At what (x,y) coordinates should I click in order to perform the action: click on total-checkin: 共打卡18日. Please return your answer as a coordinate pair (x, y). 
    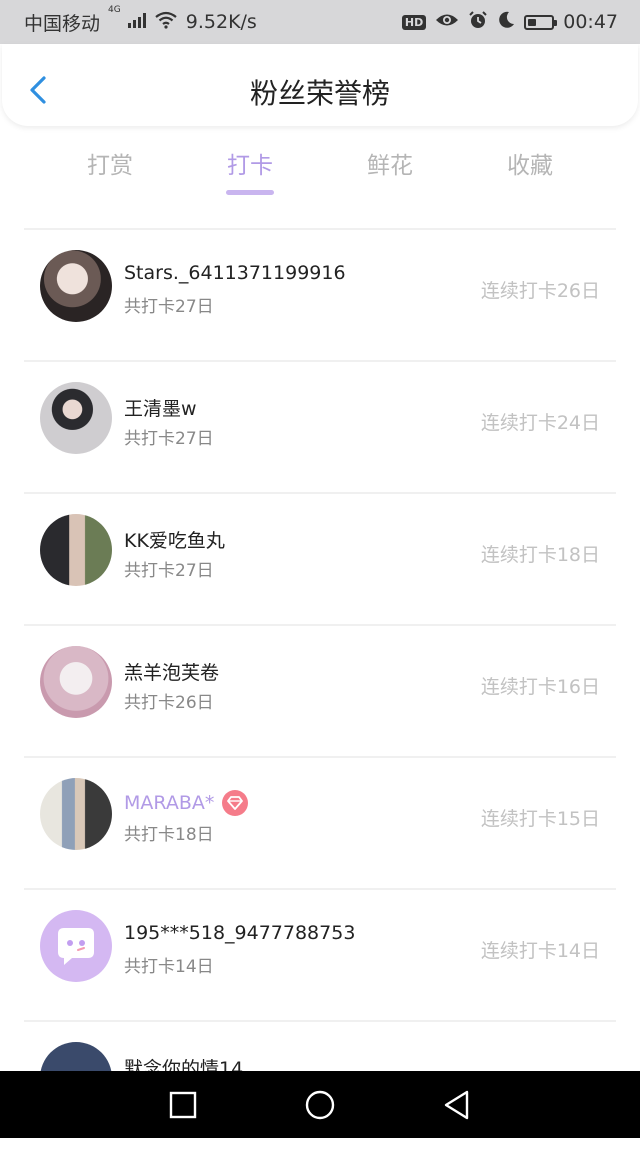
    Looking at the image, I should click on (169, 835).